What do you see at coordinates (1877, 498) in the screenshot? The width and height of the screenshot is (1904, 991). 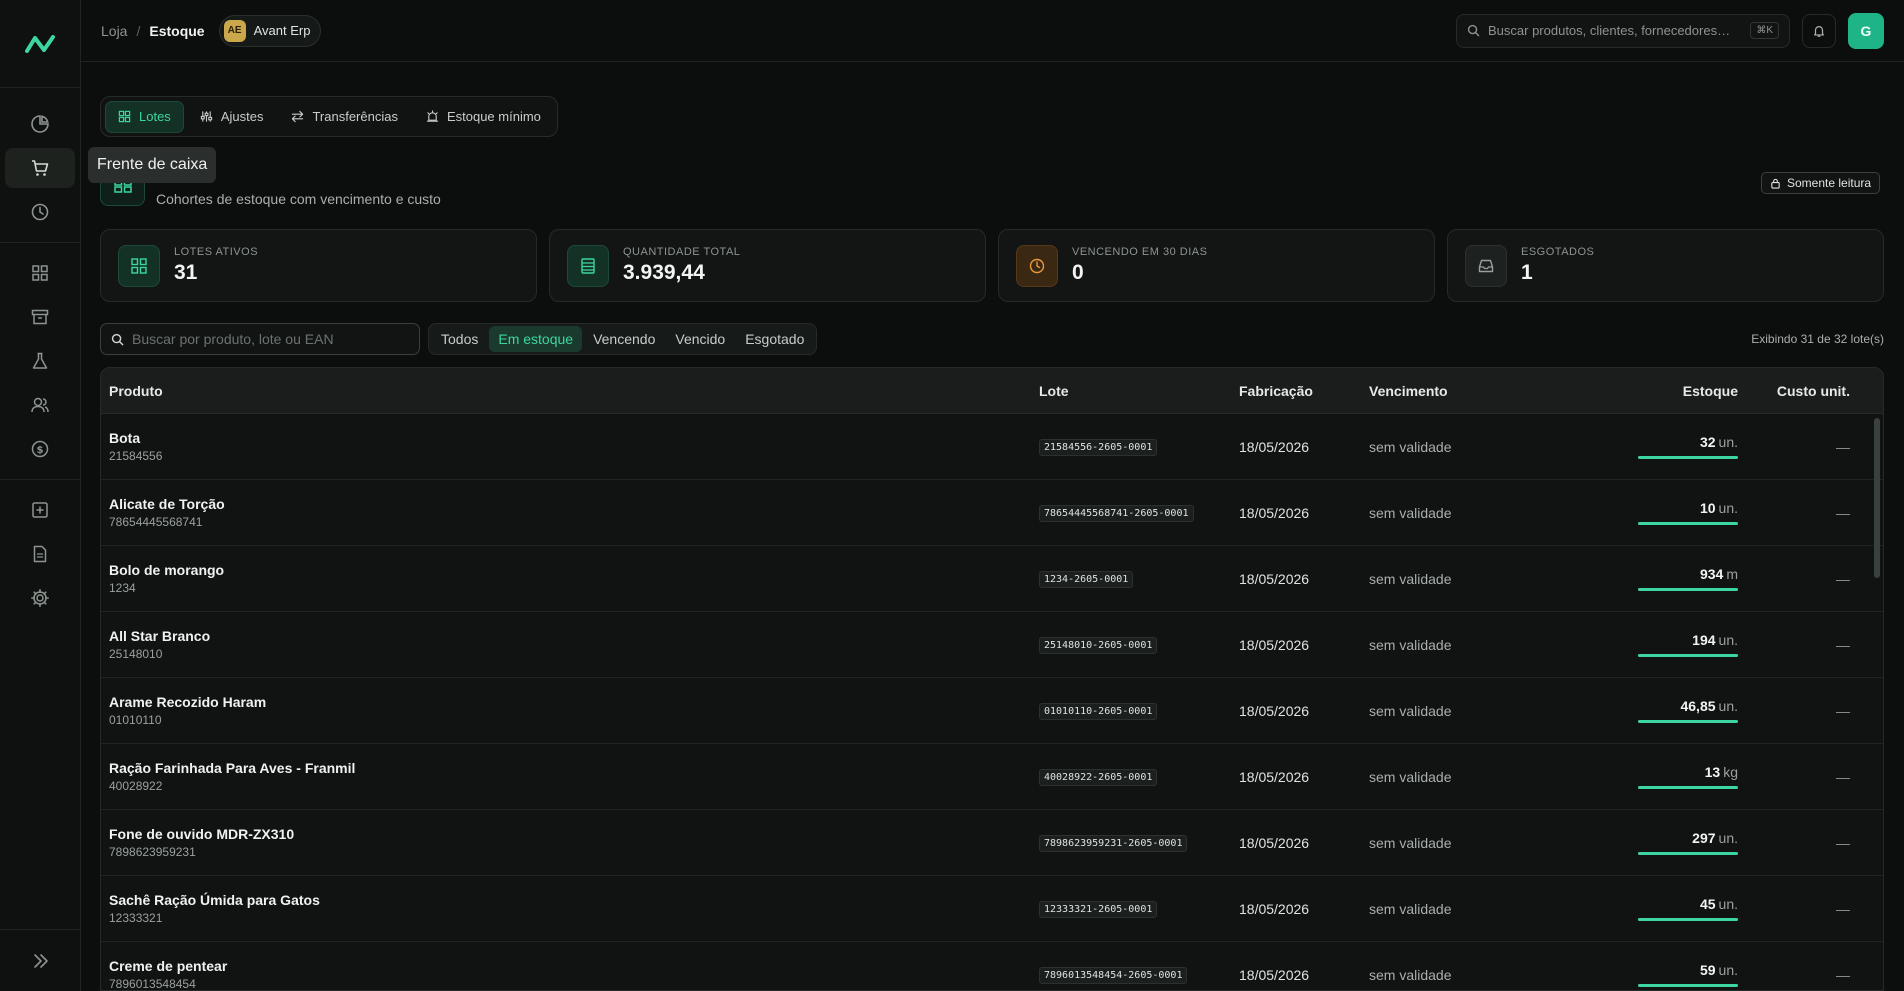 I see `table-scrollbar` at bounding box center [1877, 498].